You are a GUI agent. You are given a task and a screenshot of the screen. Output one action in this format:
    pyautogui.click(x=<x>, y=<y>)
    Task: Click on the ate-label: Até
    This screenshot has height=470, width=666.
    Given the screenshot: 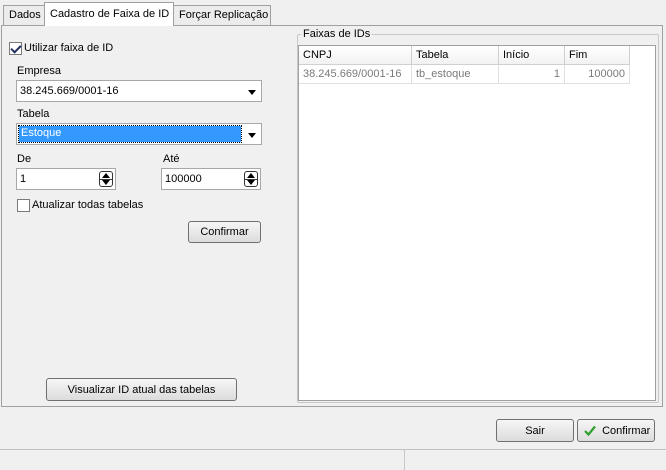 What is the action you would take?
    pyautogui.click(x=171, y=159)
    